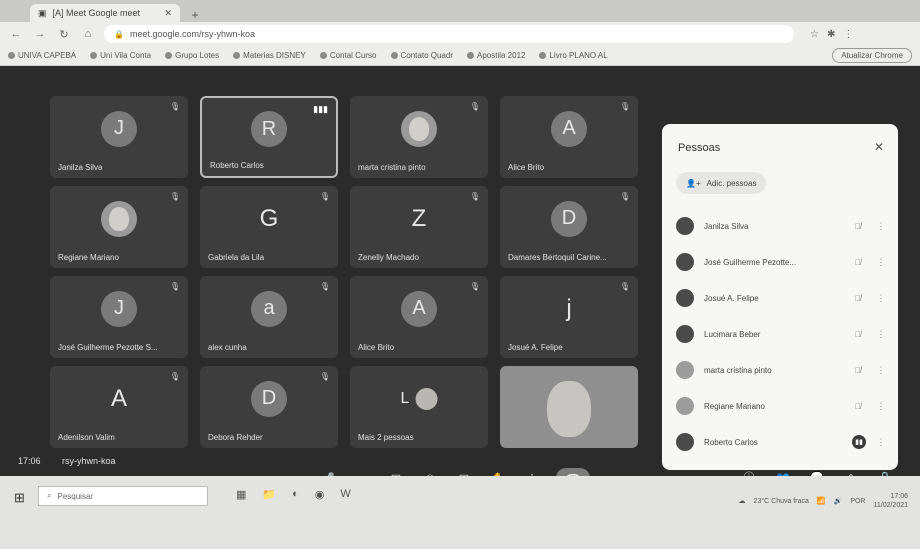  What do you see at coordinates (495, 55) in the screenshot?
I see `bookmark-item: Apostila 2012` at bounding box center [495, 55].